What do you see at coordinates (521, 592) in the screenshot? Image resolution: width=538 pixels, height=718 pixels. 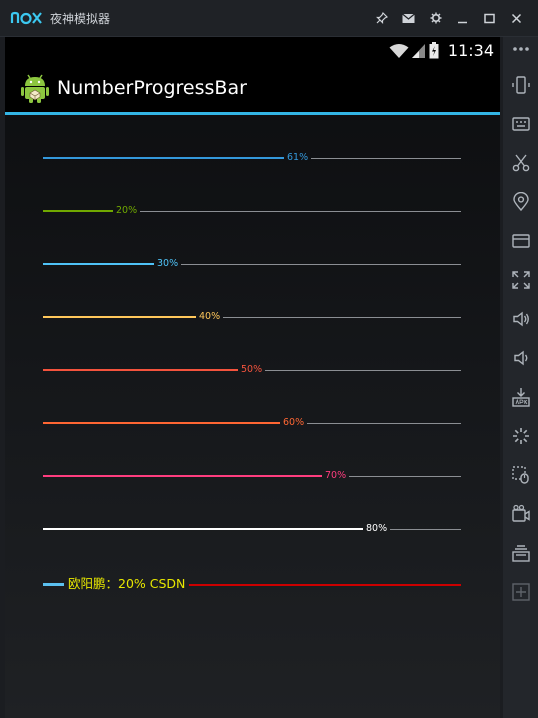 I see `add-icon` at bounding box center [521, 592].